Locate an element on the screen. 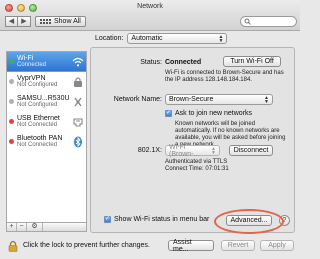 The height and width of the screenshot is (259, 320). auth-profile-select: Wi-Fi (Brown-... ▲ ▼ is located at coordinates (192, 150).